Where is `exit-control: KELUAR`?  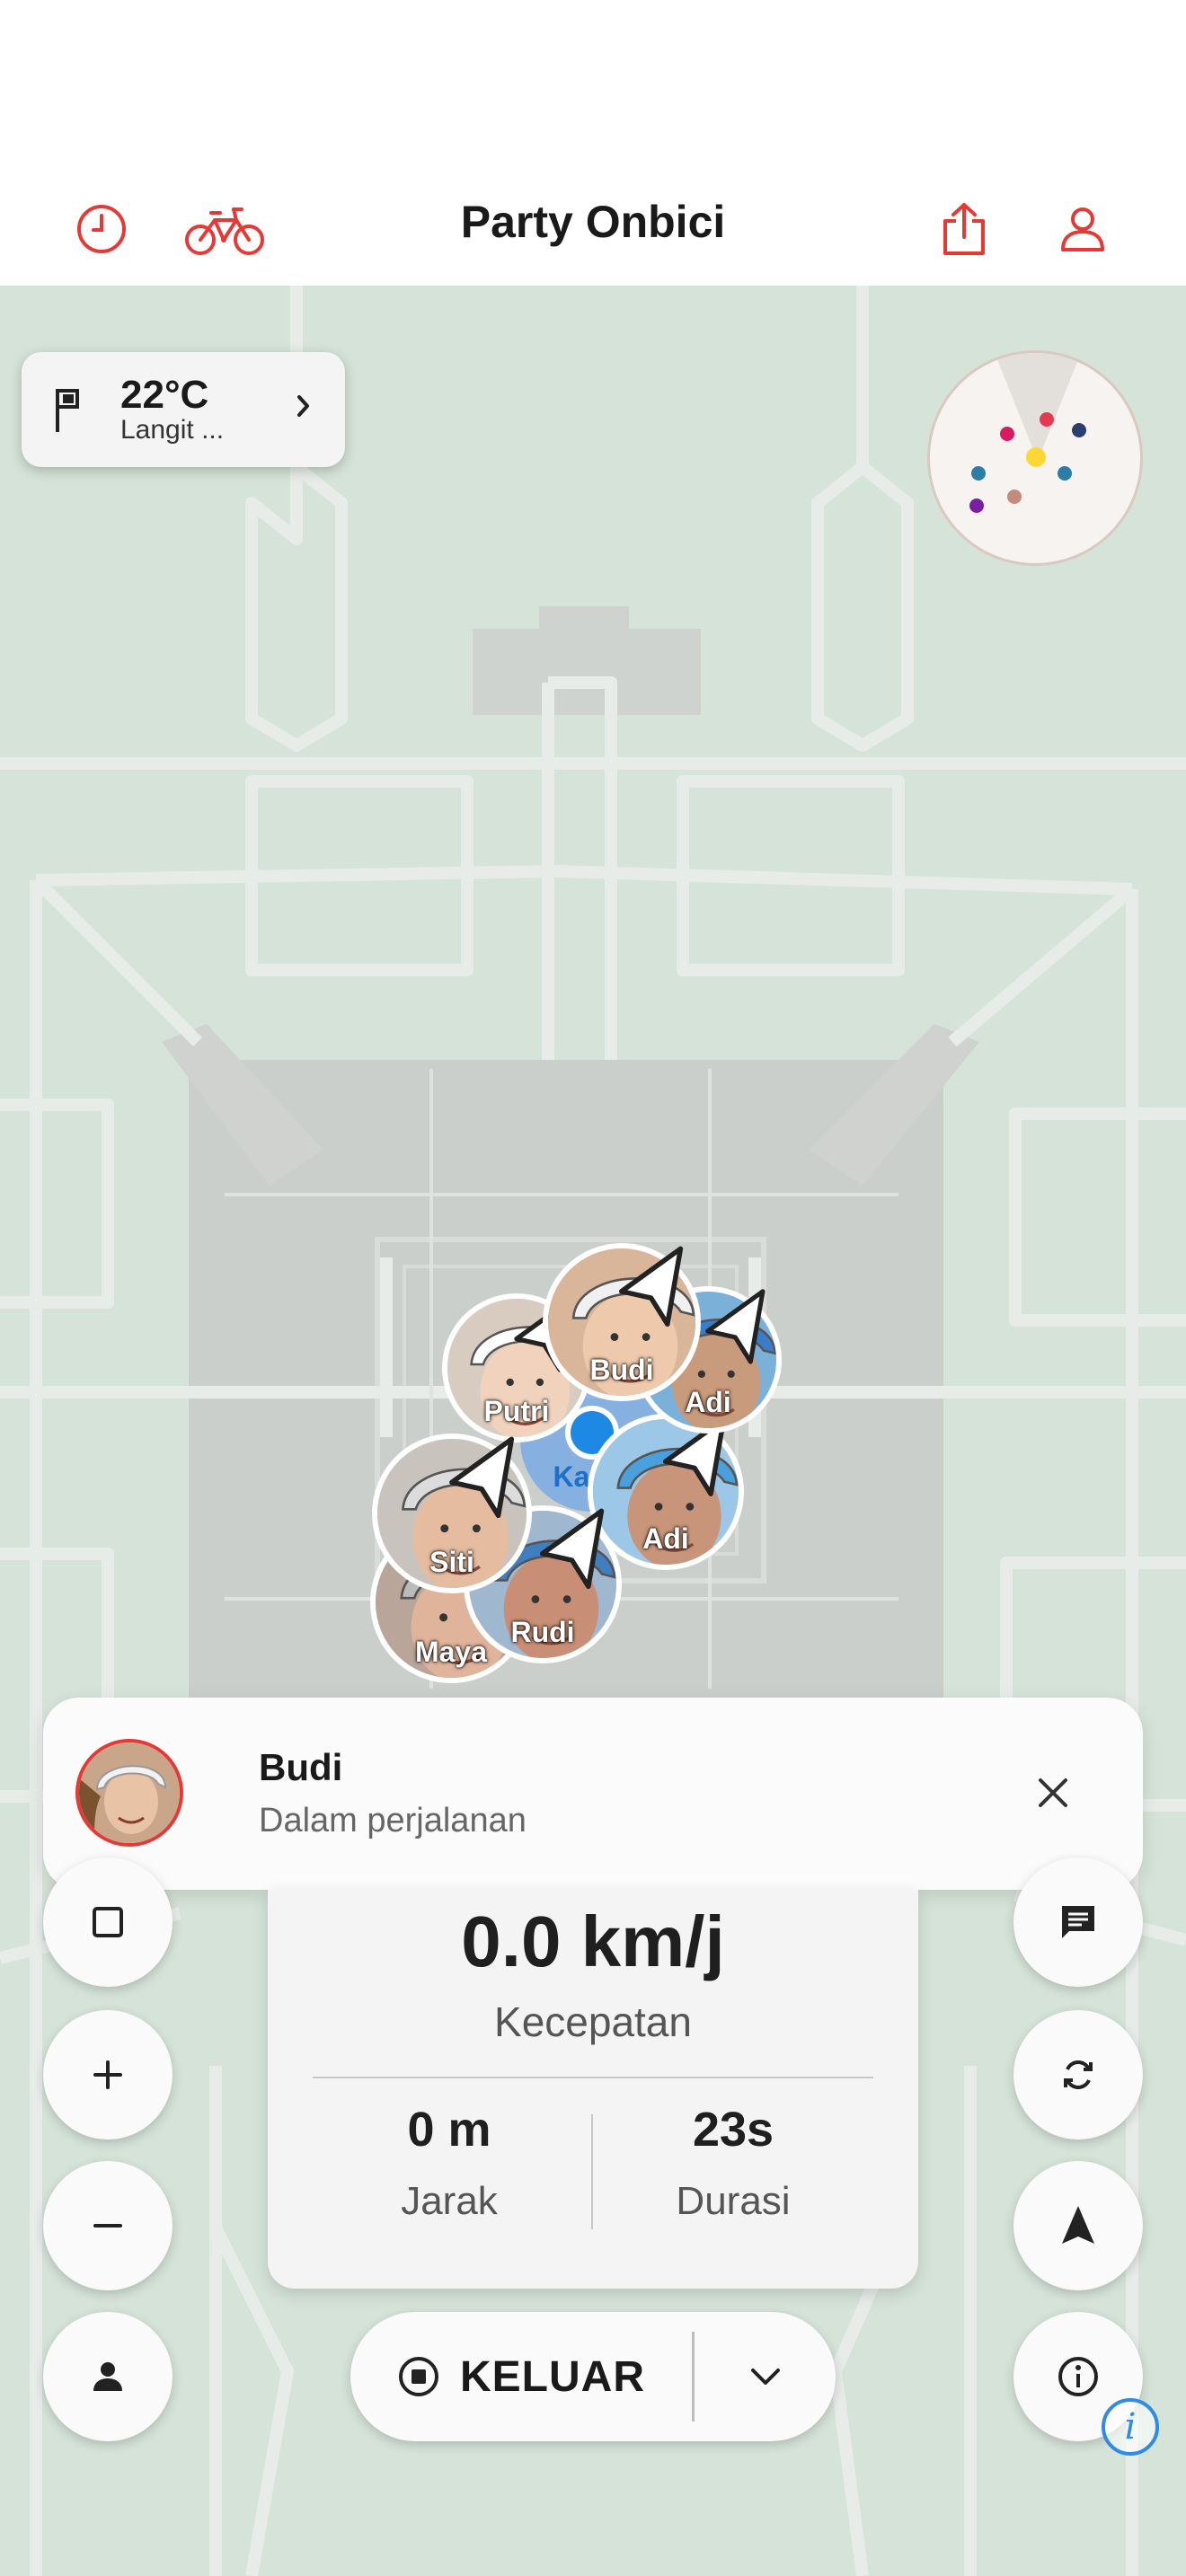
exit-control: KELUAR is located at coordinates (593, 2376).